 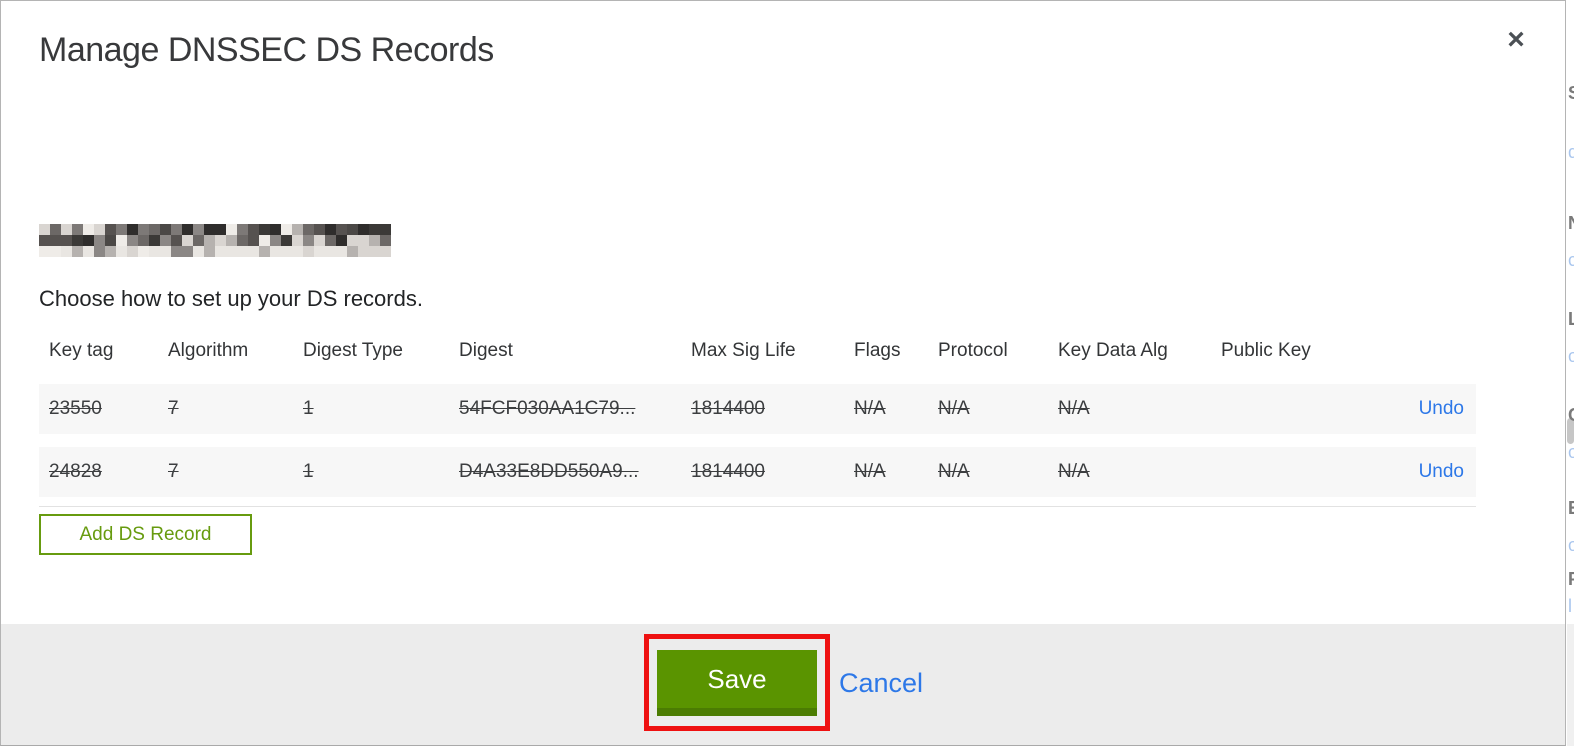 I want to click on cell-key-tag: 24828, so click(x=75, y=471).